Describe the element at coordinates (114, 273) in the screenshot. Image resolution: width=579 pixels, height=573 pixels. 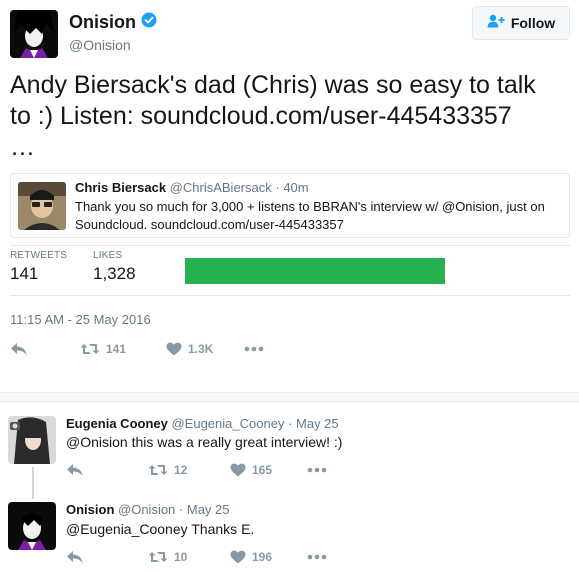
I see `likes-value: 1,328` at that location.